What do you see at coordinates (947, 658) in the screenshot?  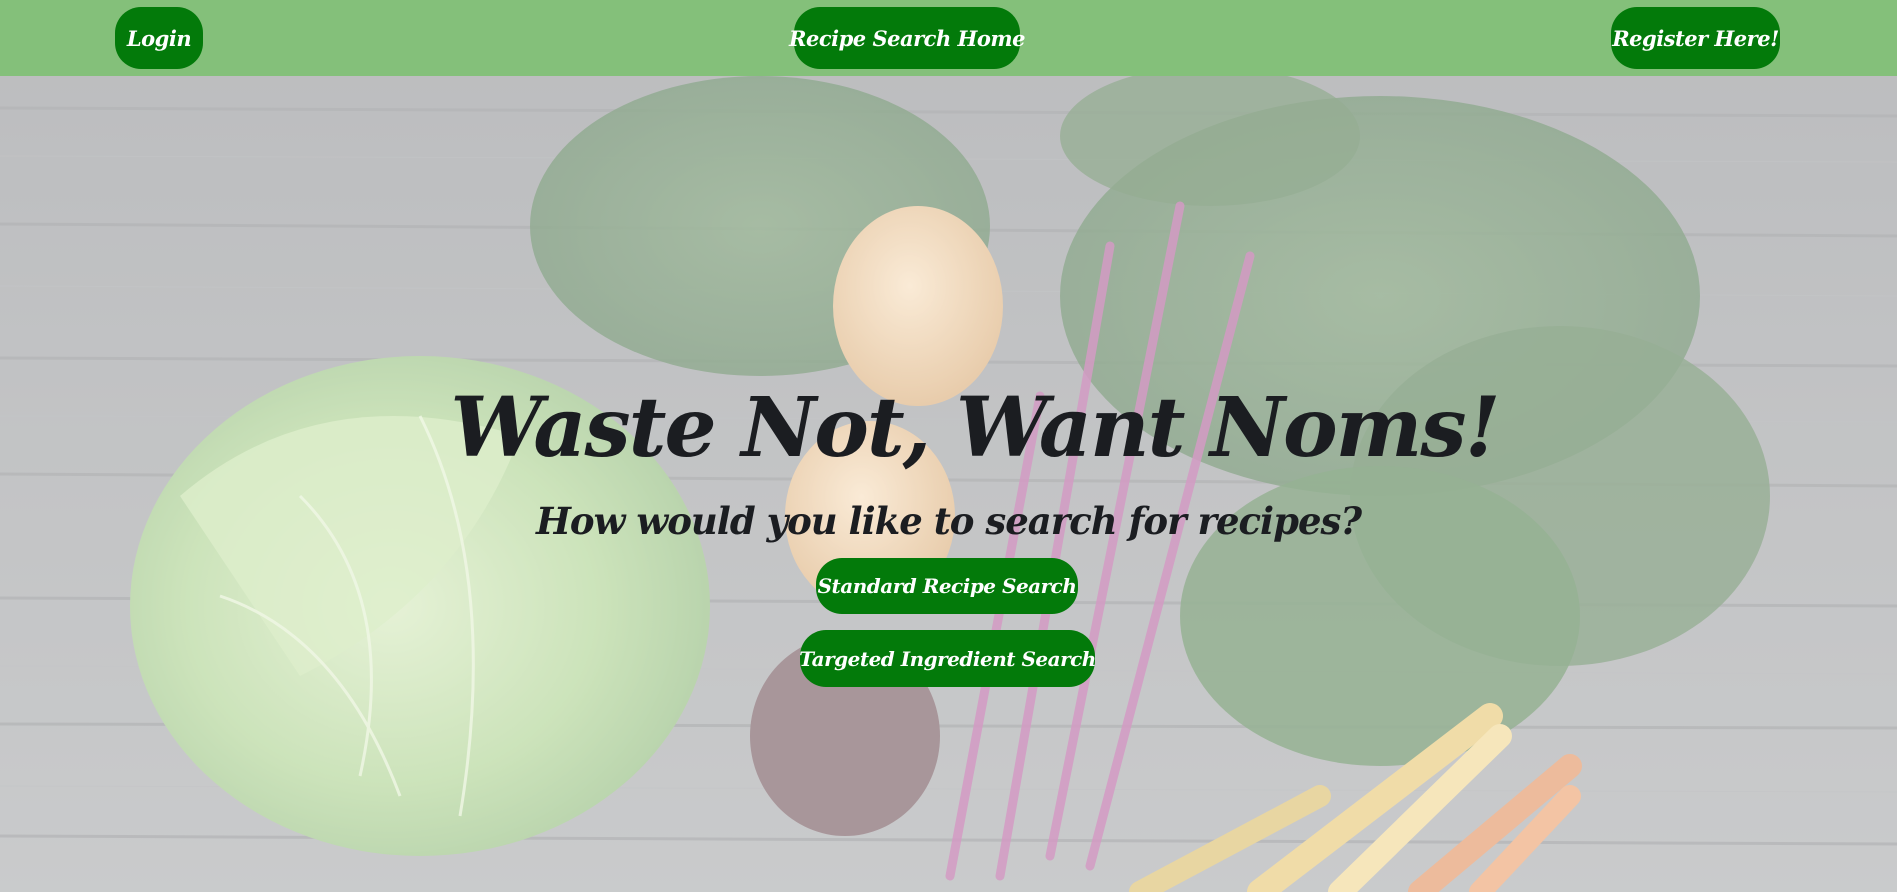 I see `targeted-ingredient-search-button: Targeted Ingredient Search` at bounding box center [947, 658].